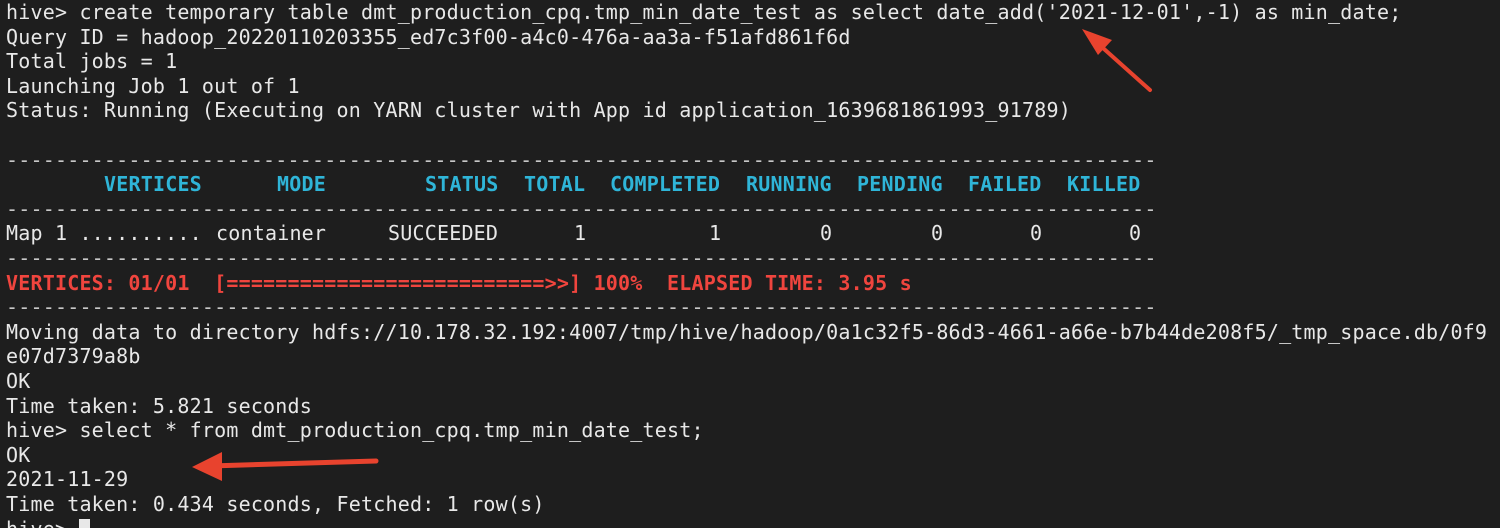 The width and height of the screenshot is (1500, 528). Describe the element at coordinates (153, 85) in the screenshot. I see `launching-job-line: Launching Job 1 out of 1` at that location.